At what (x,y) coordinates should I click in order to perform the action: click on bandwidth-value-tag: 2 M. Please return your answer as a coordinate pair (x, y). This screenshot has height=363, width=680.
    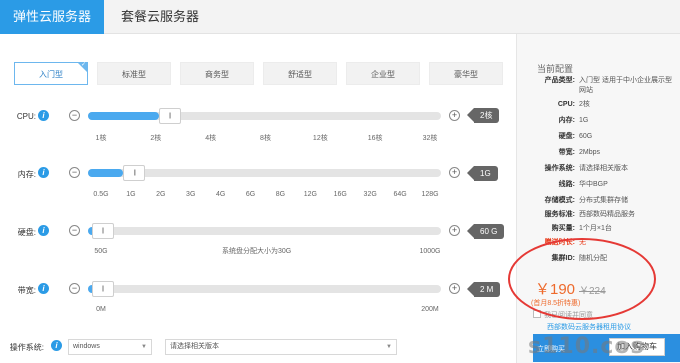
    Looking at the image, I should click on (483, 289).